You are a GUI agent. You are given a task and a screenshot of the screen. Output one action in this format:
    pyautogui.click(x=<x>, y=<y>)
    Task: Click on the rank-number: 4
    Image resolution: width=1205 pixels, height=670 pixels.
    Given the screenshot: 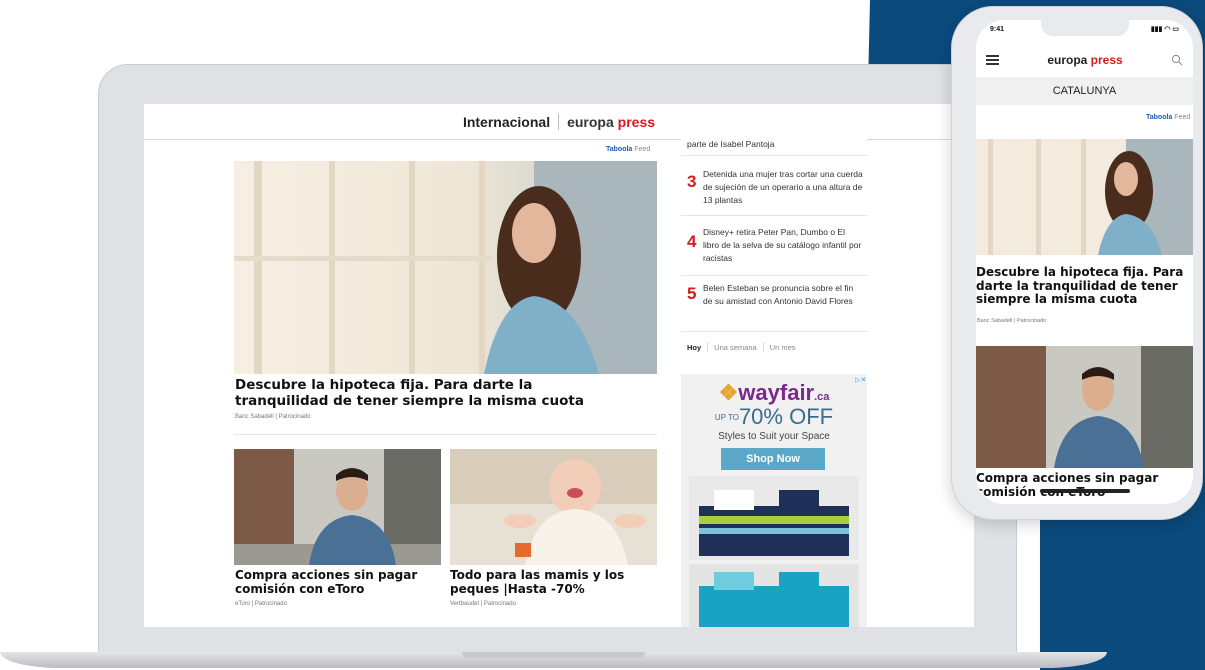 What is the action you would take?
    pyautogui.click(x=692, y=241)
    